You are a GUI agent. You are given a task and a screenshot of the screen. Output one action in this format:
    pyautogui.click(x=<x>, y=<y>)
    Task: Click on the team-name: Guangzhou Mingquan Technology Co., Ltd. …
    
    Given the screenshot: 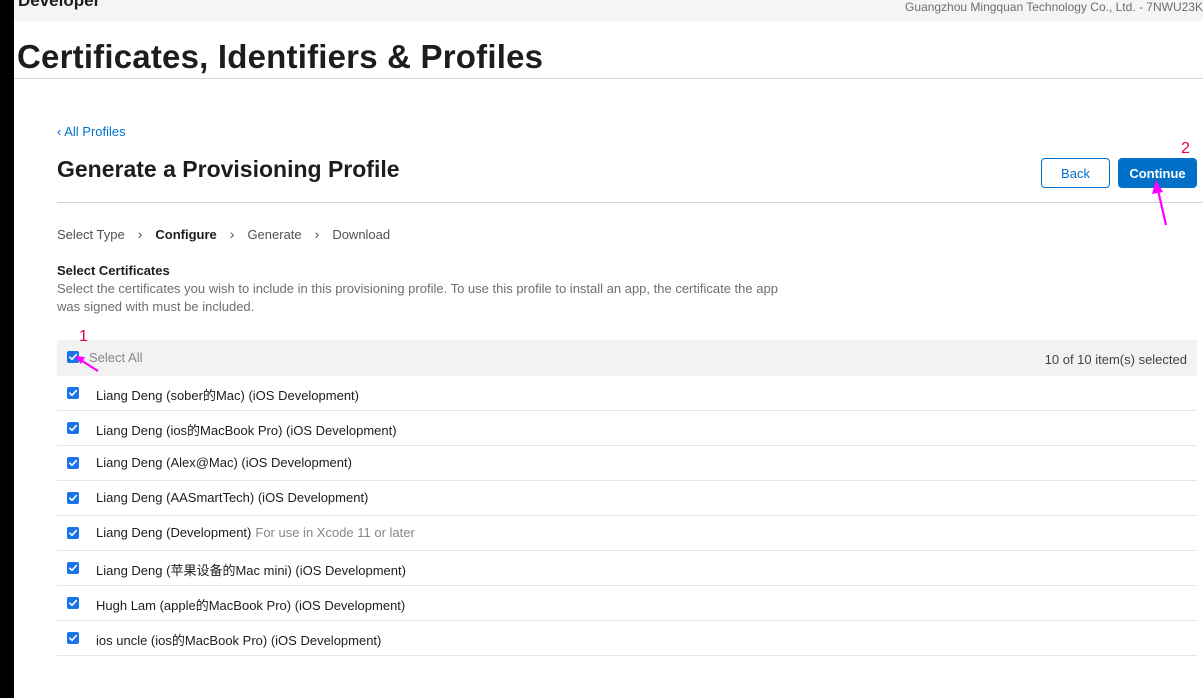 What is the action you would take?
    pyautogui.click(x=1054, y=7)
    